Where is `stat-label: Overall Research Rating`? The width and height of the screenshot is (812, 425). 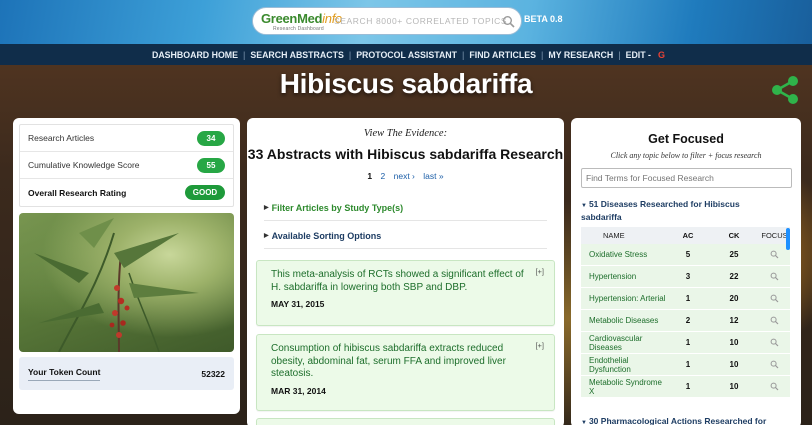
stat-label: Overall Research Rating is located at coordinates (77, 192).